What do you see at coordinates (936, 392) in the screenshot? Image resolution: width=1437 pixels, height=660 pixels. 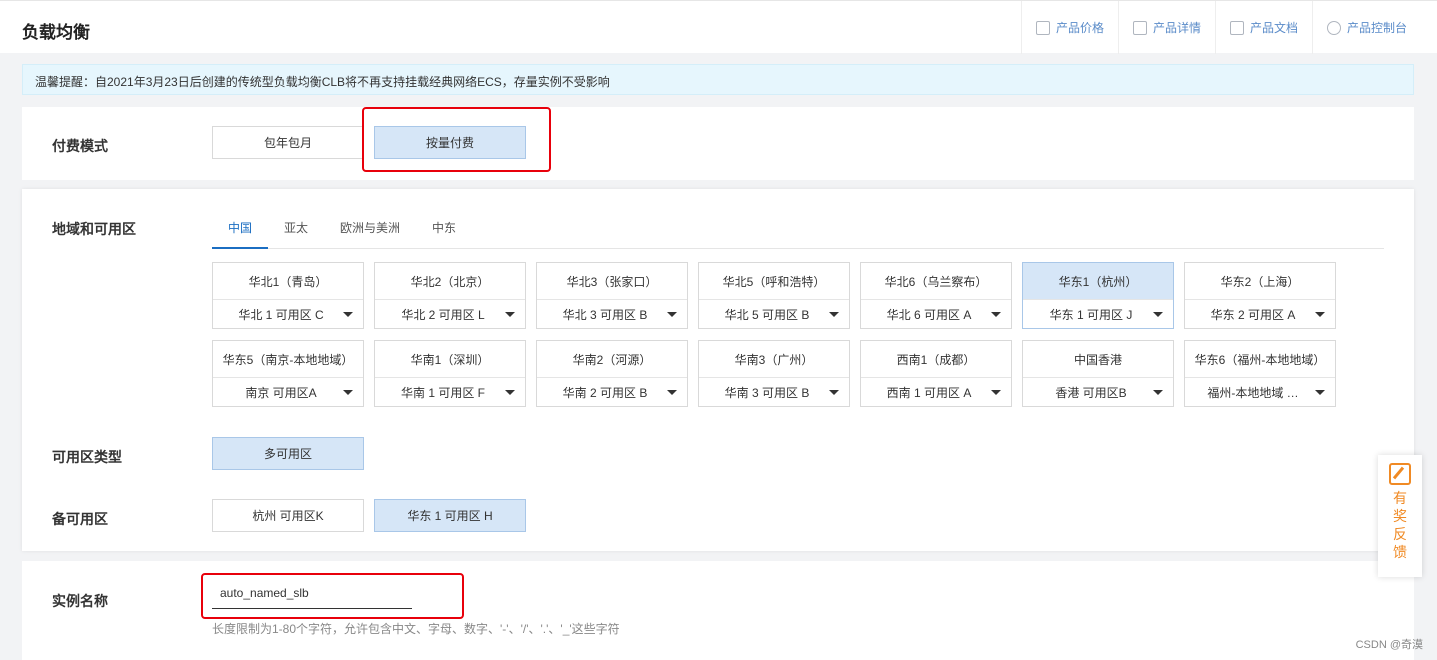 I see `zone-select: 西南 1 可用区 A` at bounding box center [936, 392].